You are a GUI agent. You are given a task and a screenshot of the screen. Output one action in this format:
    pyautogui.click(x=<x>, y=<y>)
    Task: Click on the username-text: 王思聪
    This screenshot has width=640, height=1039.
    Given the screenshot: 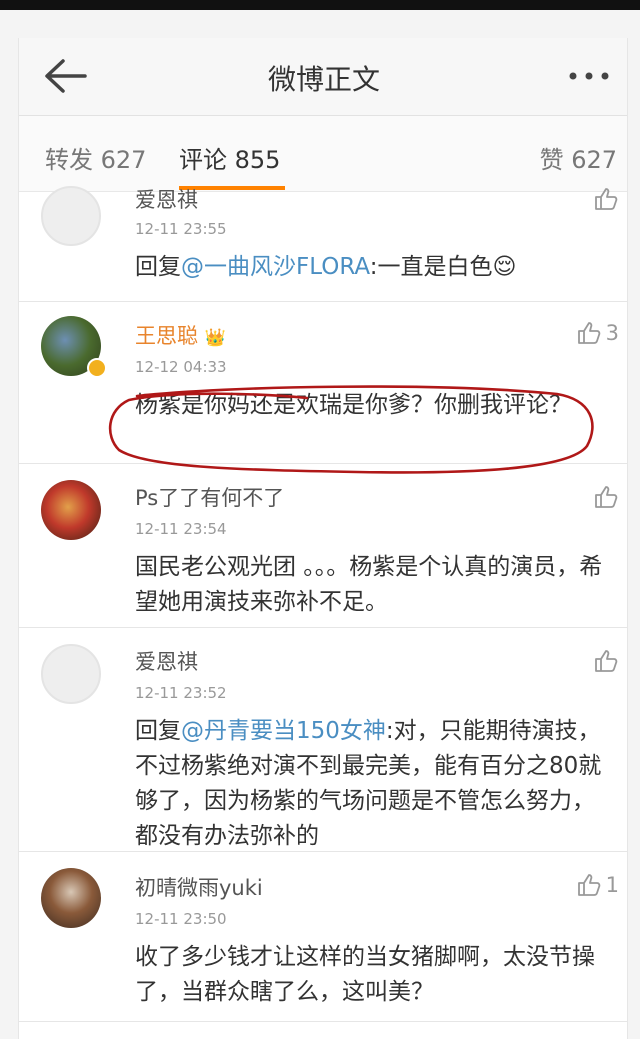 What is the action you would take?
    pyautogui.click(x=166, y=336)
    